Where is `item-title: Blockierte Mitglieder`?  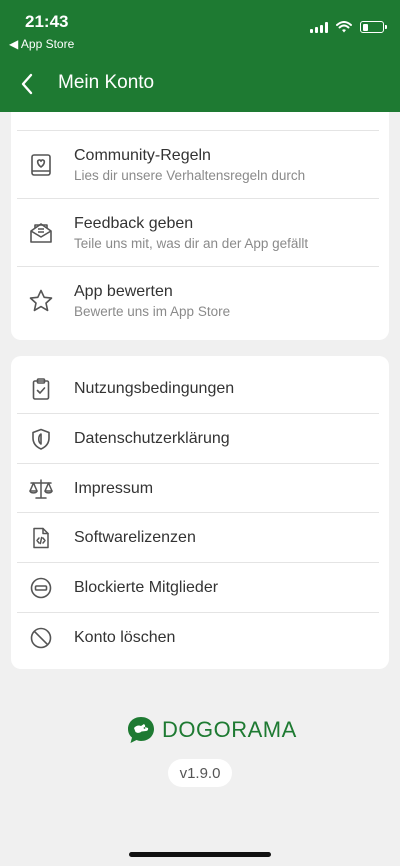
item-title: Blockierte Mitglieder is located at coordinates (146, 588).